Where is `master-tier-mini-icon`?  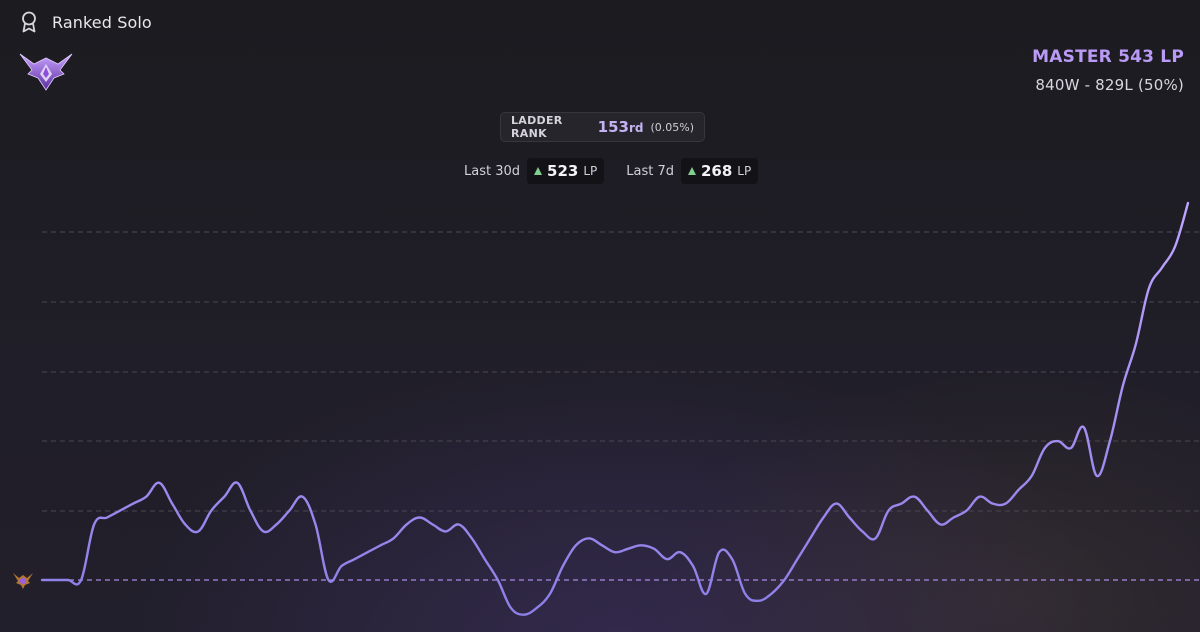 master-tier-mini-icon is located at coordinates (23, 581).